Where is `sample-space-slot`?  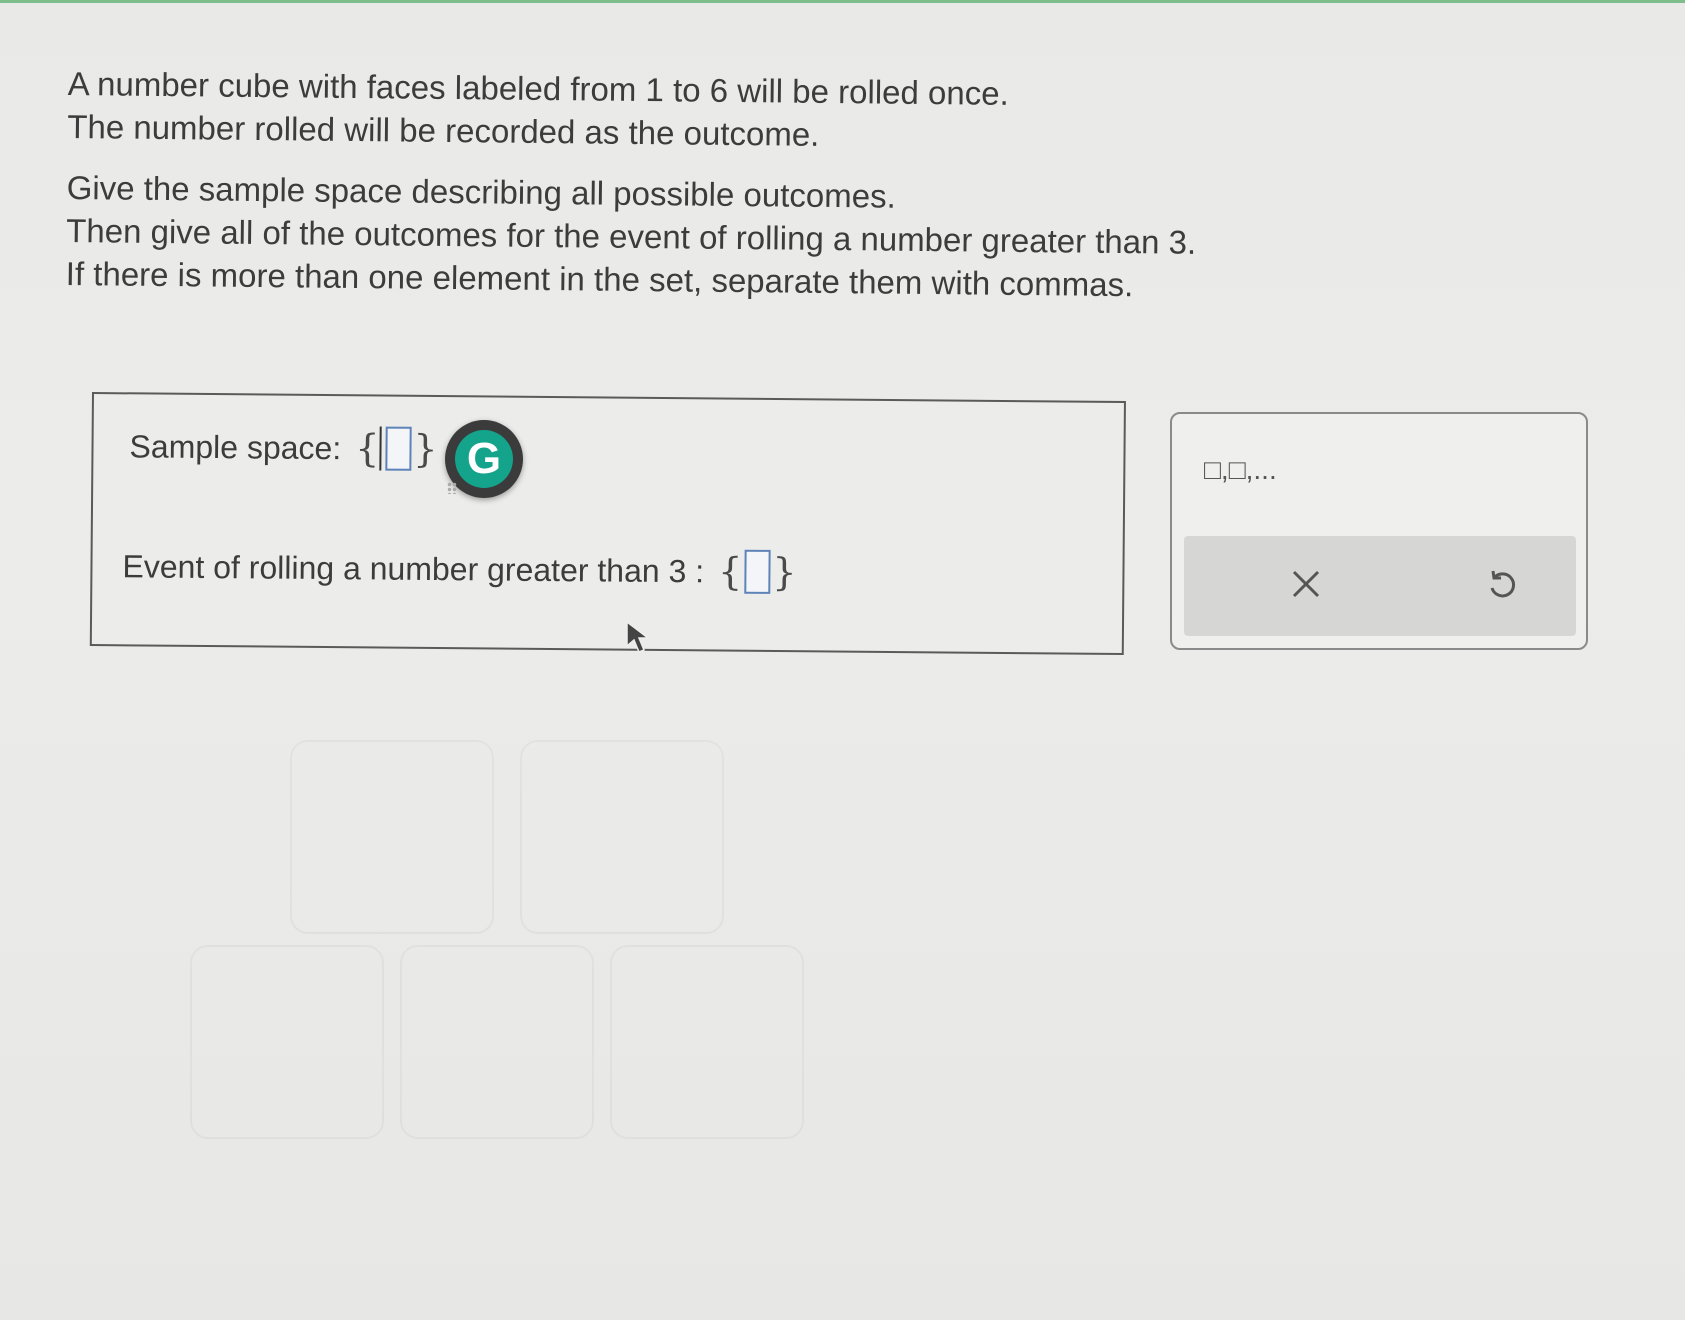
sample-space-slot is located at coordinates (398, 448).